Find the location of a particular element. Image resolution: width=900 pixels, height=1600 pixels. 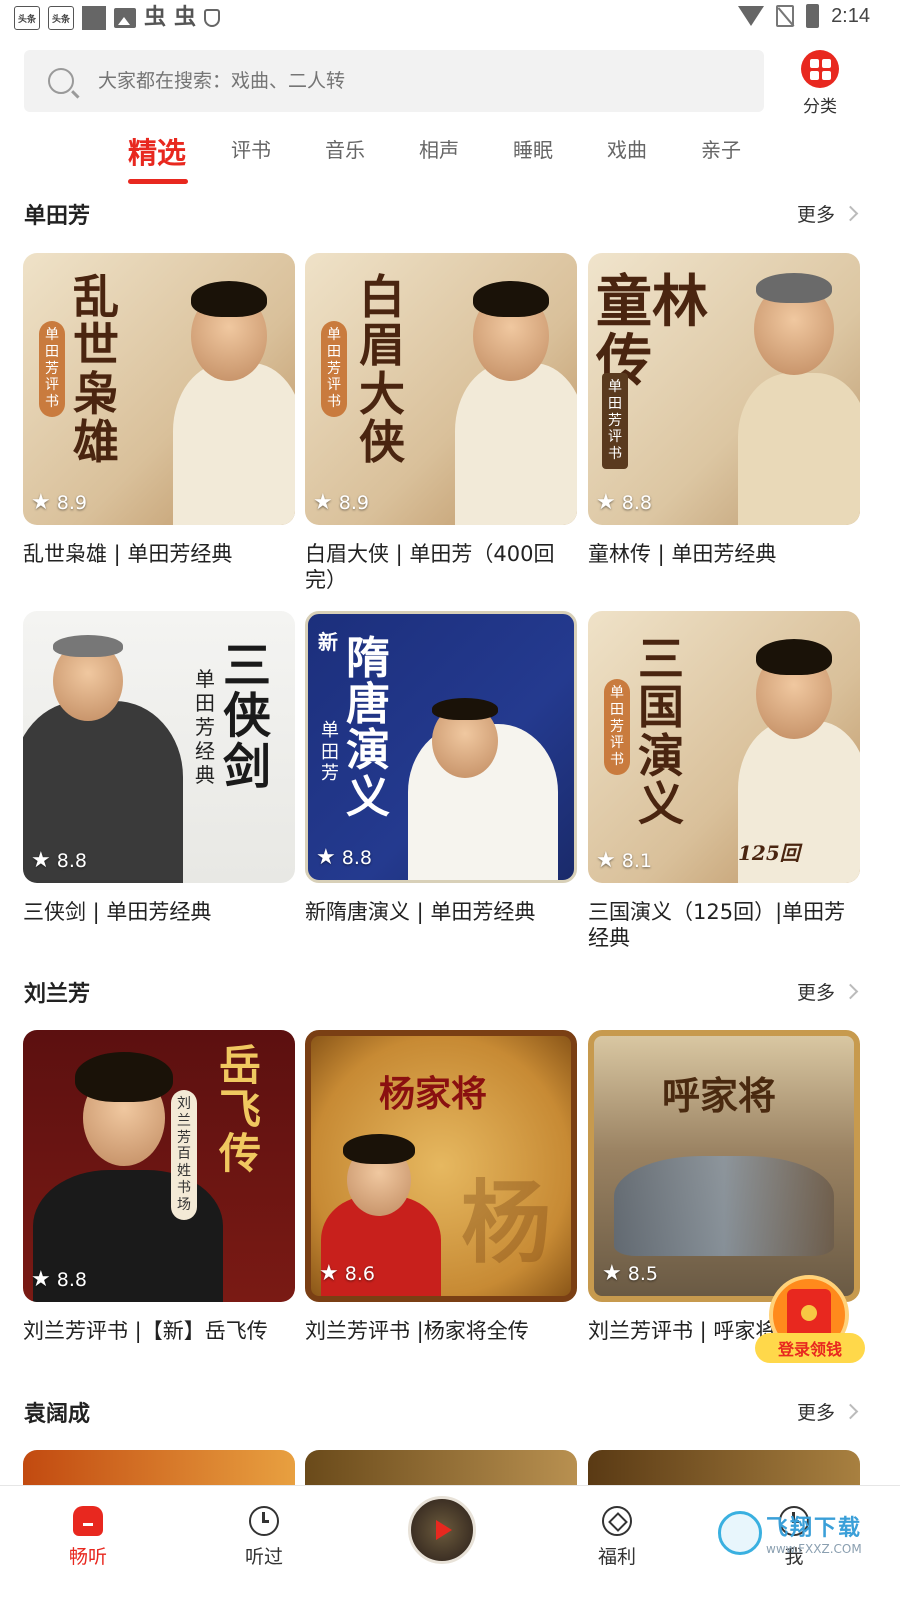

album-cover: 杨家将 杨 ★ 8.6 is located at coordinates (441, 1166).